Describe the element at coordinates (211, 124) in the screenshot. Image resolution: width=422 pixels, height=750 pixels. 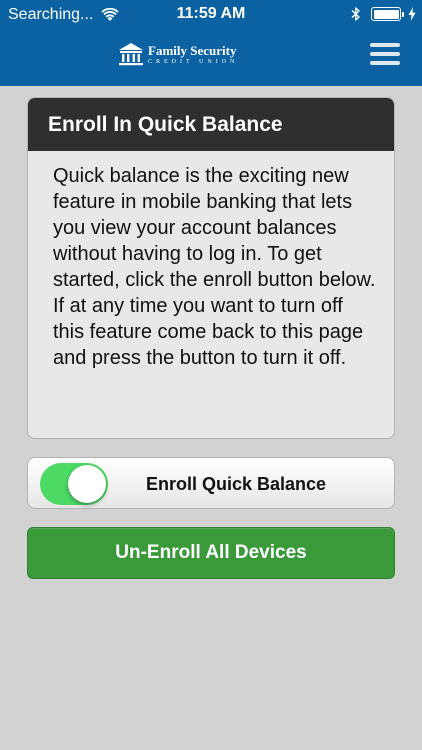
I see `card-title: Enroll In Quick Balance` at that location.